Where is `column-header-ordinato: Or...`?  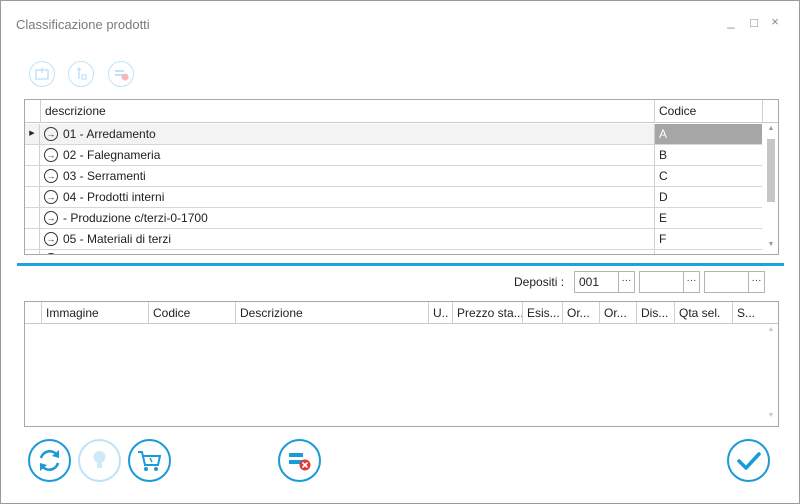
column-header-ordinato: Or... is located at coordinates (580, 313).